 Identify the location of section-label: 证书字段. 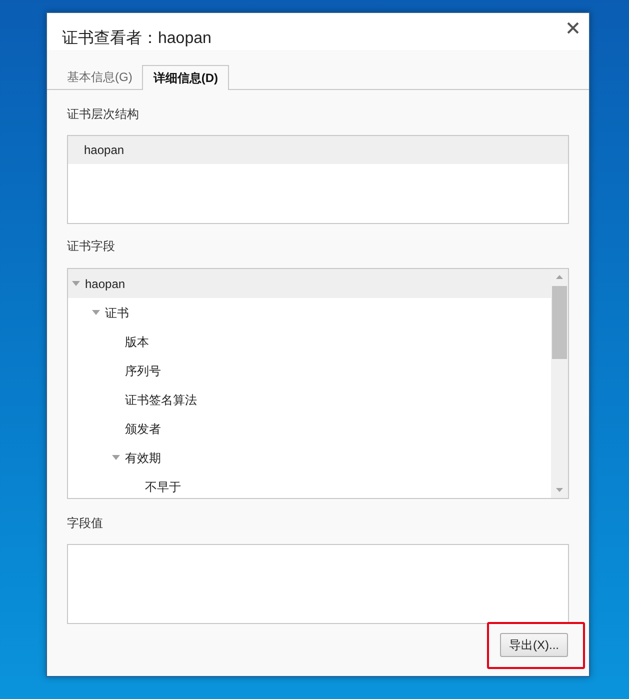
(91, 246).